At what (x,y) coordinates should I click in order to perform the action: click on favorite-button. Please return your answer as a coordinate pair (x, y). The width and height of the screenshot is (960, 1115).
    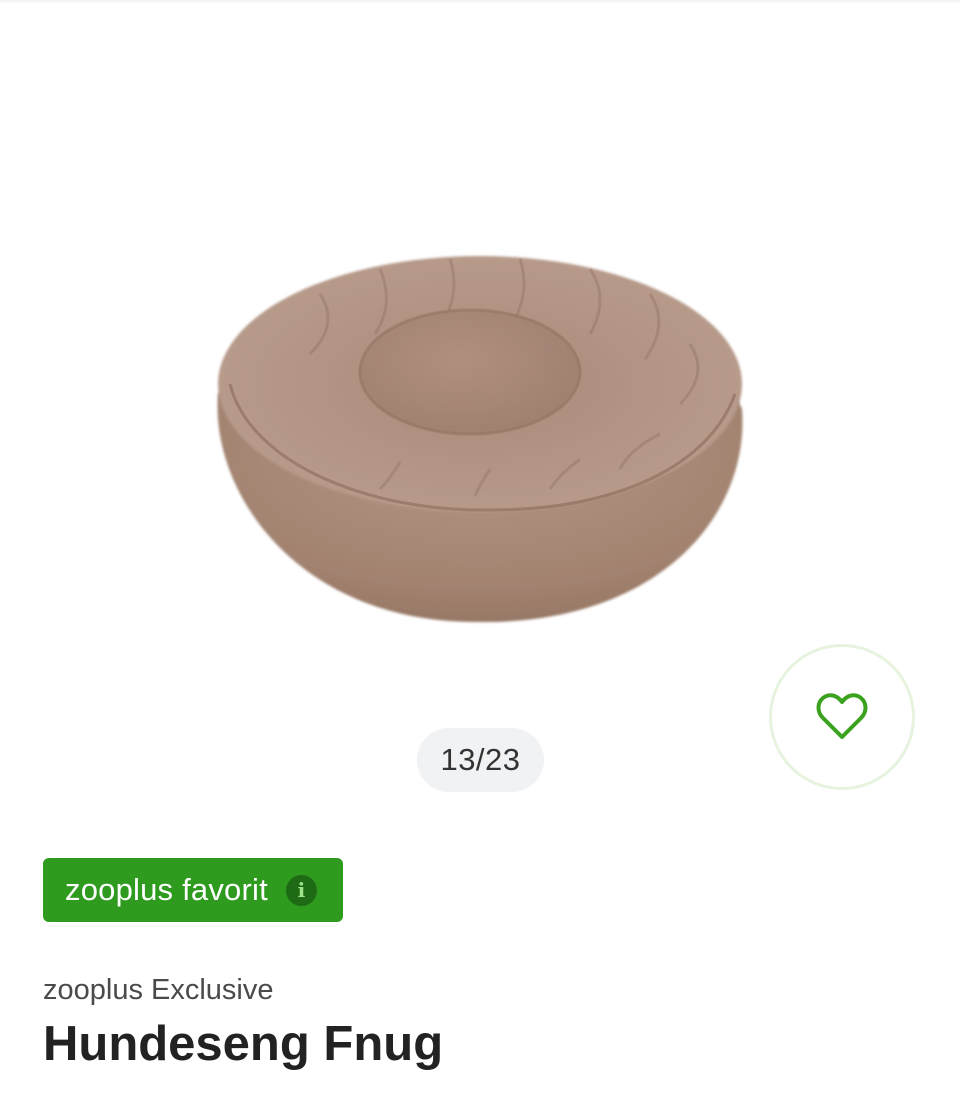
    Looking at the image, I should click on (842, 717).